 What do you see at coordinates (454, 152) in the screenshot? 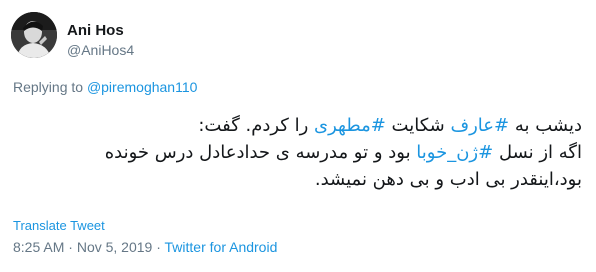
I see `hashtag-link: #ژن_خوبا` at bounding box center [454, 152].